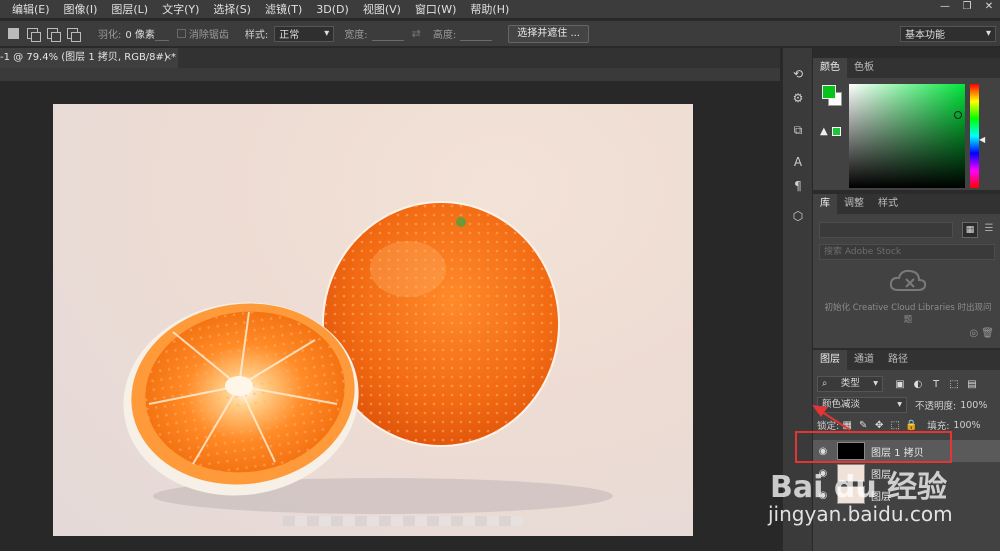 The height and width of the screenshot is (551, 1000). What do you see at coordinates (860, 514) in the screenshot?
I see `watermark-url: jingyan.baidu.com` at bounding box center [860, 514].